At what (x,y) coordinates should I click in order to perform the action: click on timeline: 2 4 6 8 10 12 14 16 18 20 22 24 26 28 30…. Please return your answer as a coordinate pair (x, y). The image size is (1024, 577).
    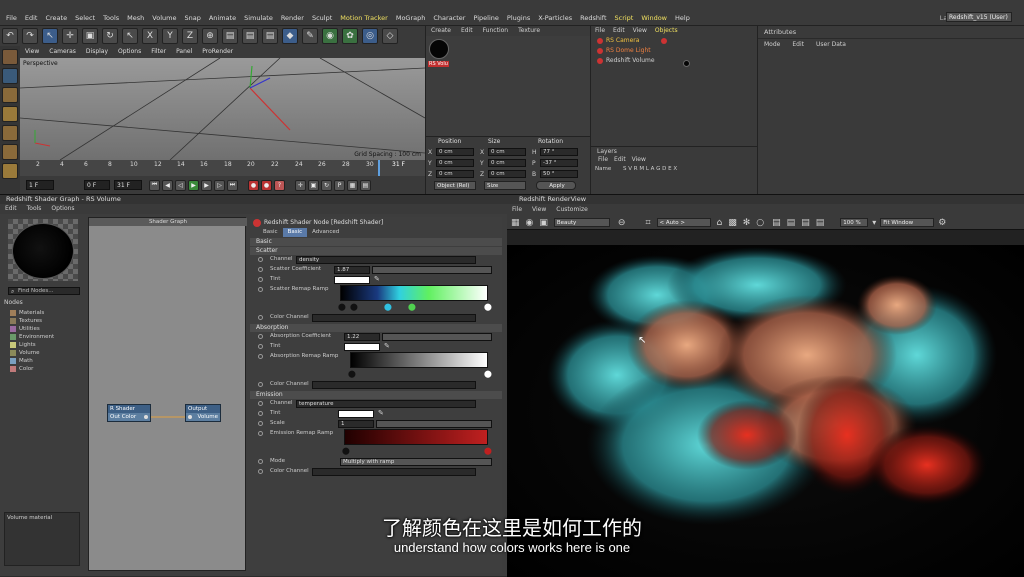
    Looking at the image, I should click on (222, 168).